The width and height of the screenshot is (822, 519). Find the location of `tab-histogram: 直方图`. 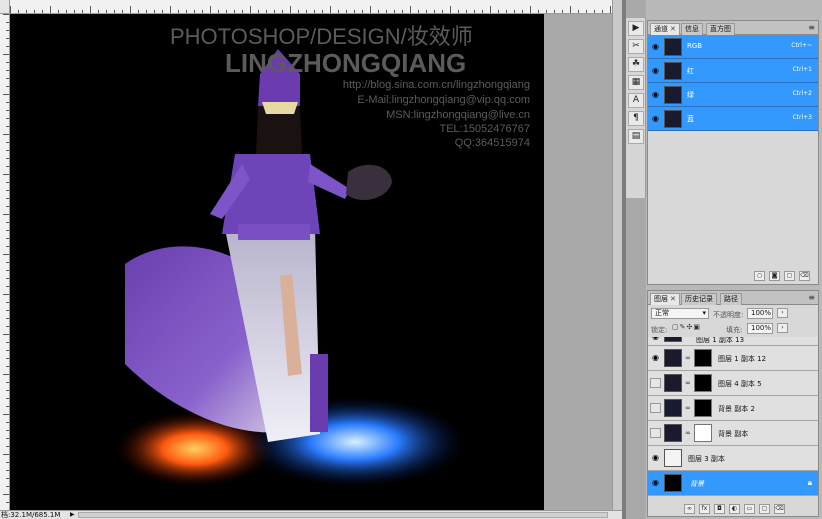

tab-histogram: 直方图 is located at coordinates (720, 29).